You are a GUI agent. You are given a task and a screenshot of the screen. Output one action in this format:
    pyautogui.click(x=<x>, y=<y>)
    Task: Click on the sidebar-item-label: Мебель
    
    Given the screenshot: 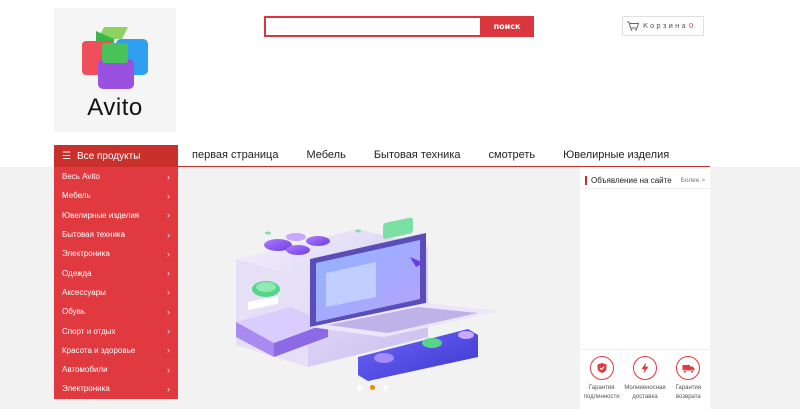 What is the action you would take?
    pyautogui.click(x=76, y=196)
    